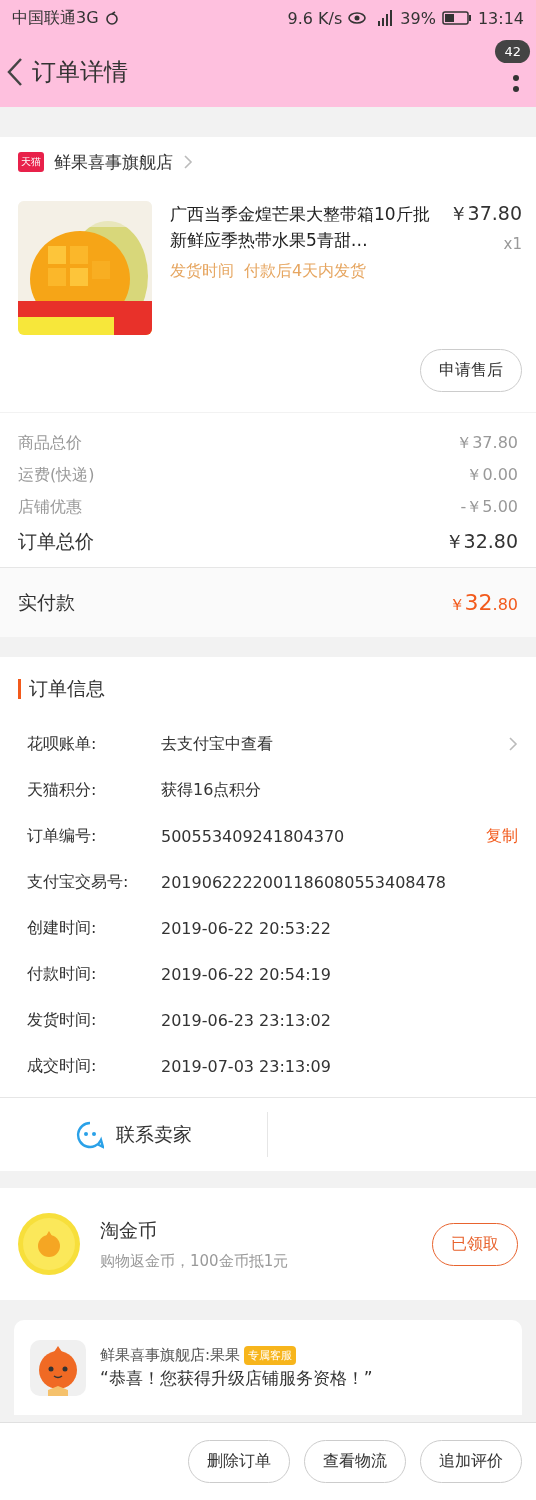  I want to click on info-label: 成交时间:, so click(62, 1066).